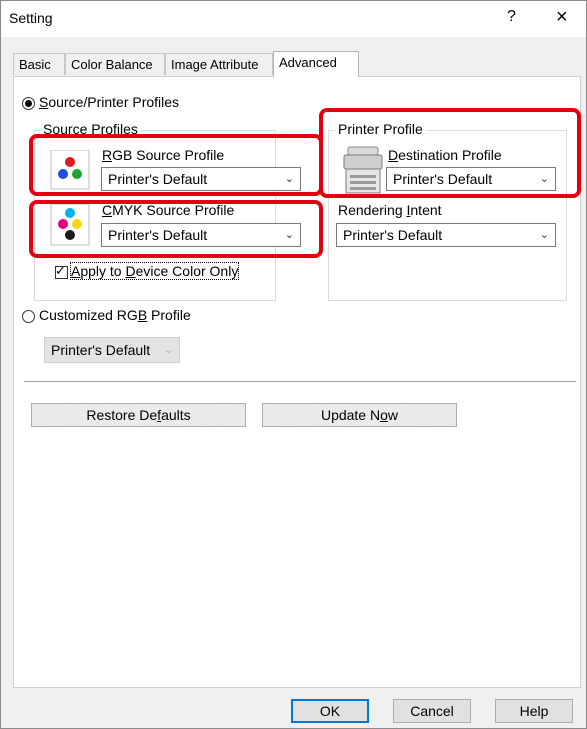  What do you see at coordinates (471, 179) in the screenshot?
I see `destination-profile-select: Printer's Default ⌄` at bounding box center [471, 179].